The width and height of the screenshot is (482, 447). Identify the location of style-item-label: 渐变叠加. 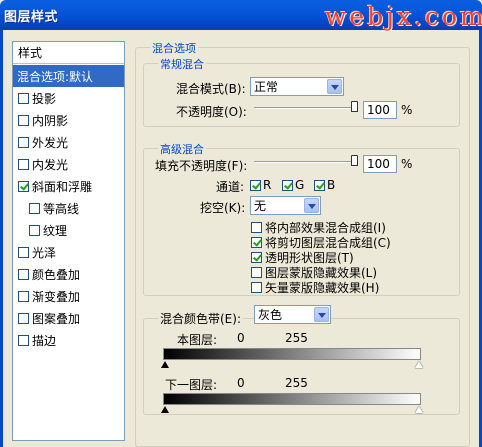
(56, 296).